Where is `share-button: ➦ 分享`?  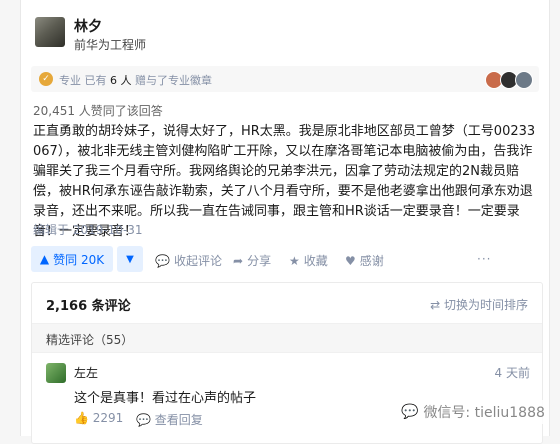
share-button: ➦ 分享 is located at coordinates (252, 260).